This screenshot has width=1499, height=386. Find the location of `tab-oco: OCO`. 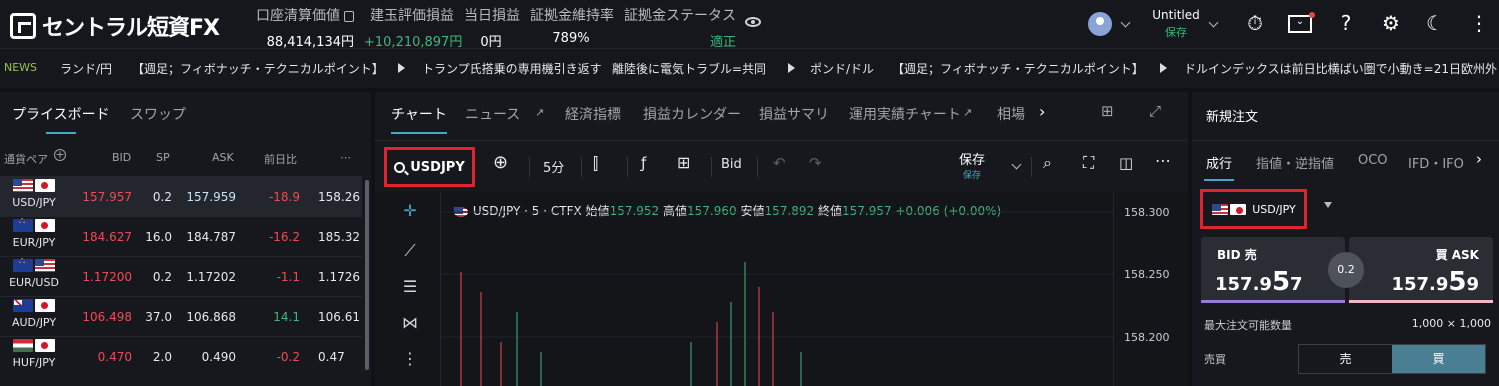

tab-oco: OCO is located at coordinates (1373, 160).